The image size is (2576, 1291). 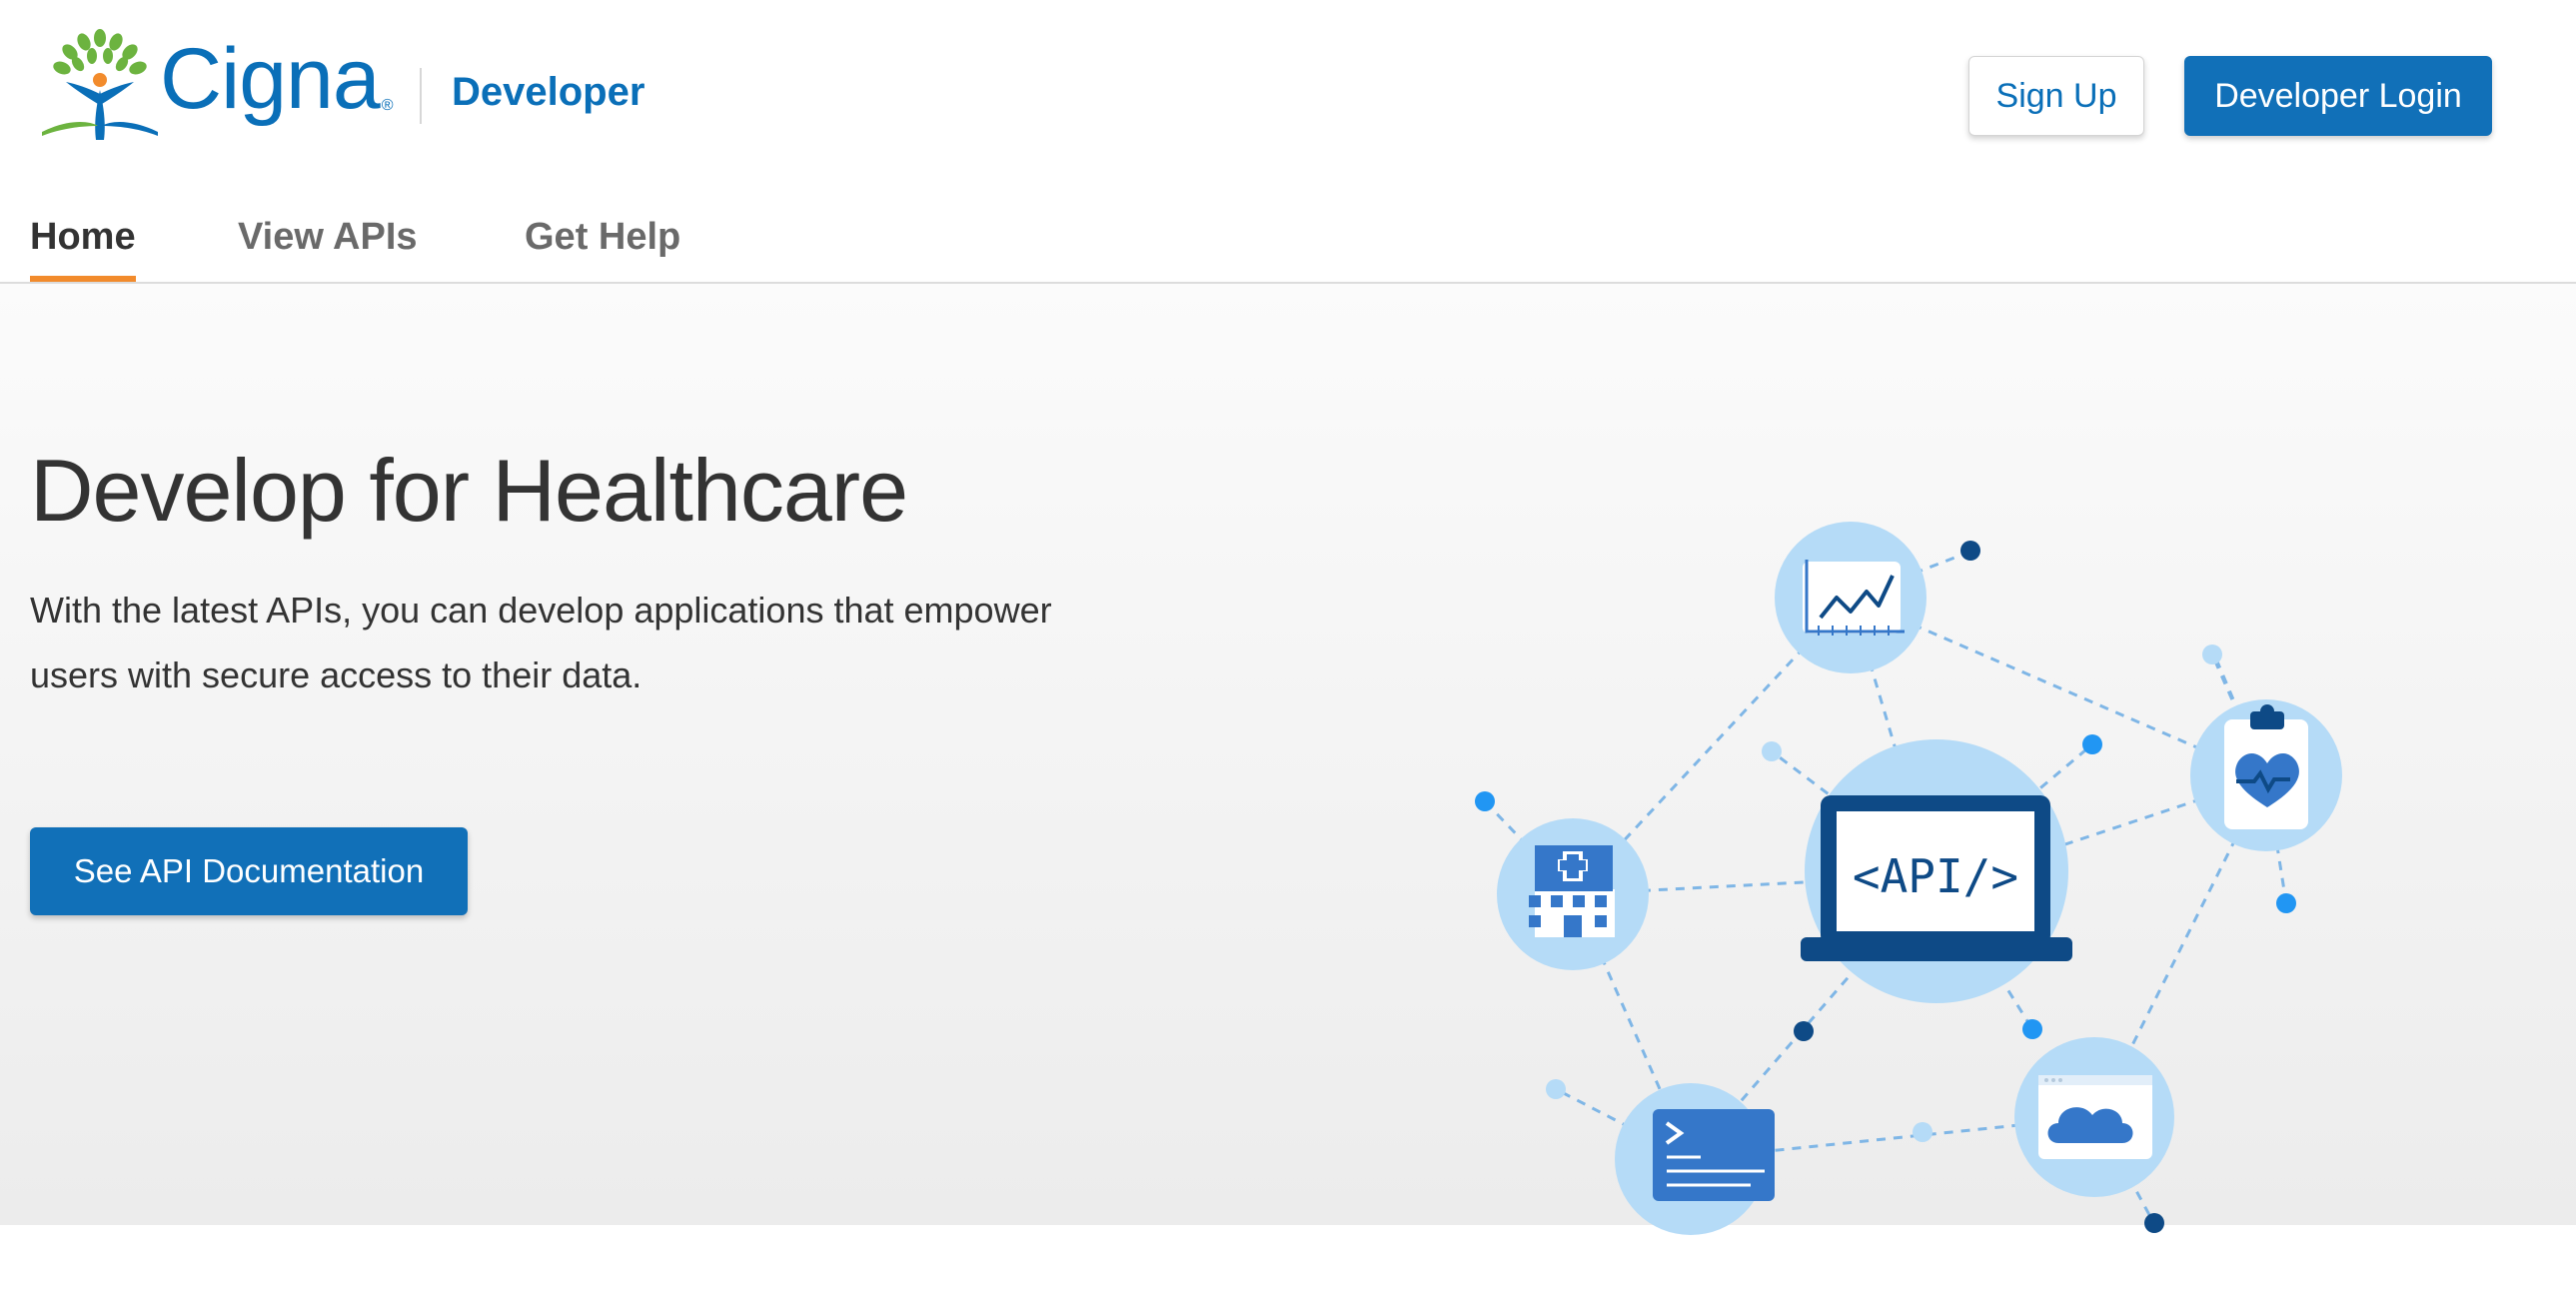 I want to click on developer-login-button: Developer Login, so click(x=2338, y=96).